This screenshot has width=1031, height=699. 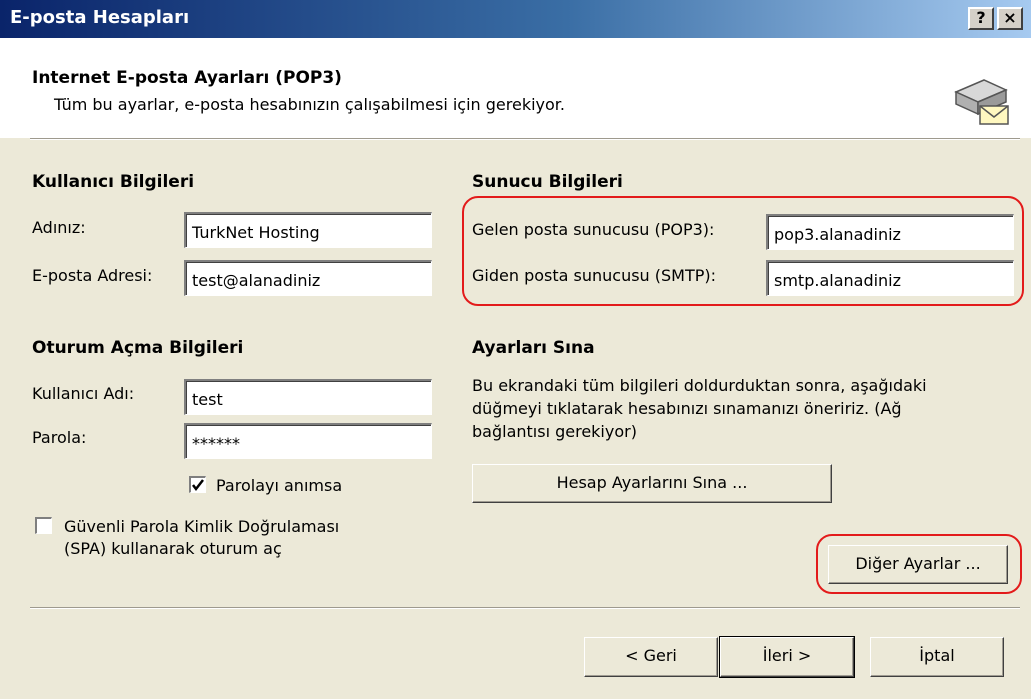 What do you see at coordinates (937, 657) in the screenshot?
I see `cancel-button: İptal` at bounding box center [937, 657].